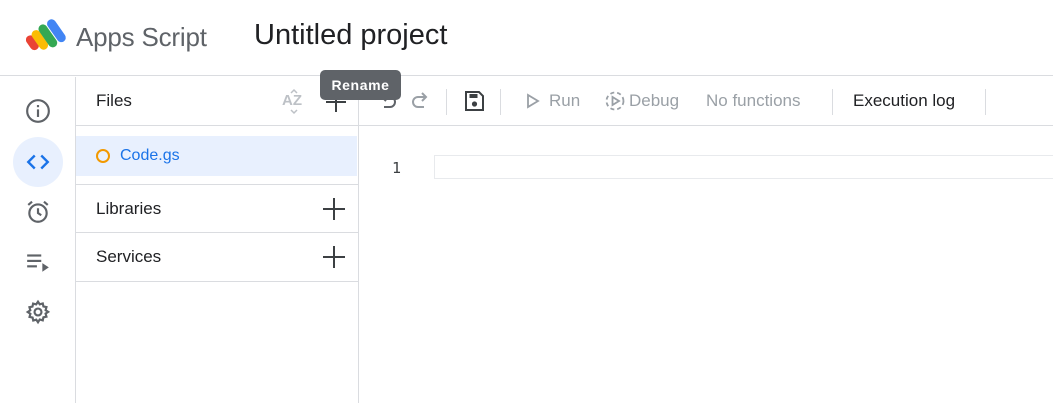  I want to click on sort-az-icon: AZ, so click(294, 102).